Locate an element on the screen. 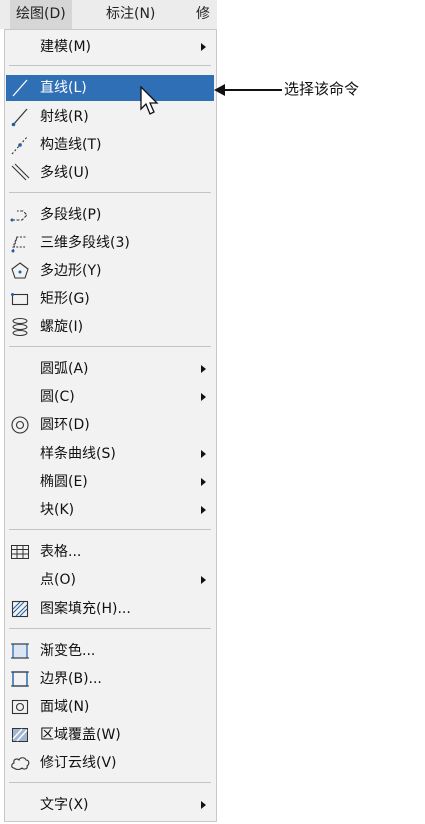  menu-item-3d-polyline: 三维多段线(3) is located at coordinates (110, 243).